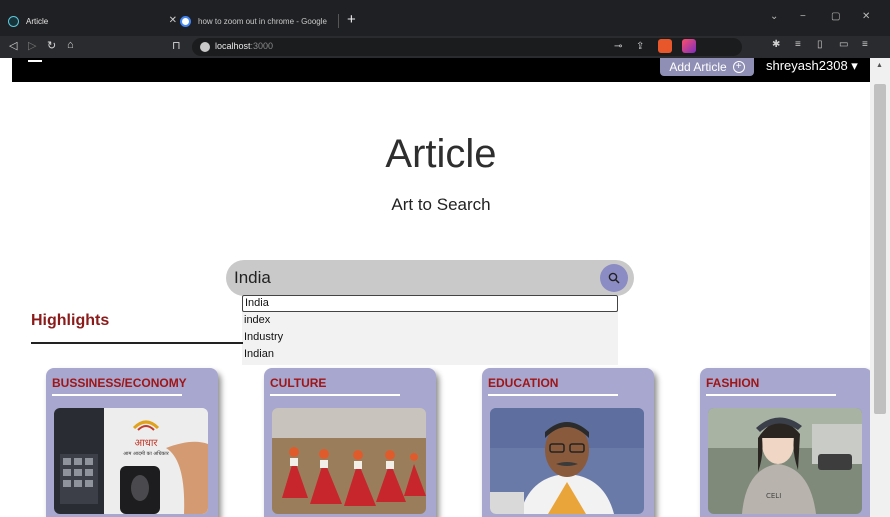  I want to click on speaker-photo, so click(567, 461).